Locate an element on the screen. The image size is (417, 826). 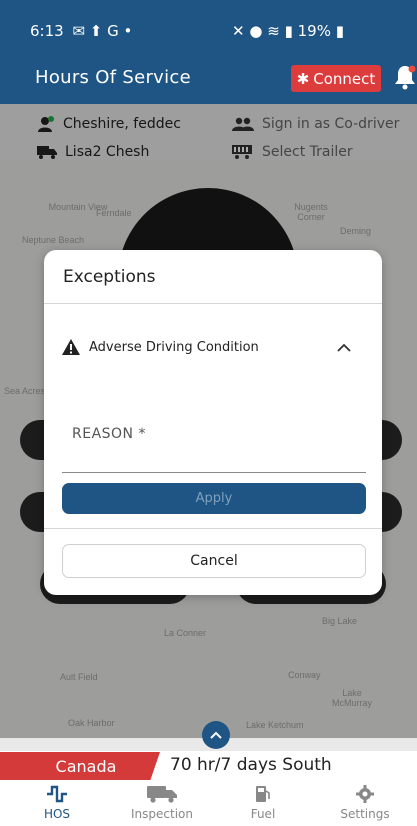
apply-button: Apply is located at coordinates (214, 498).